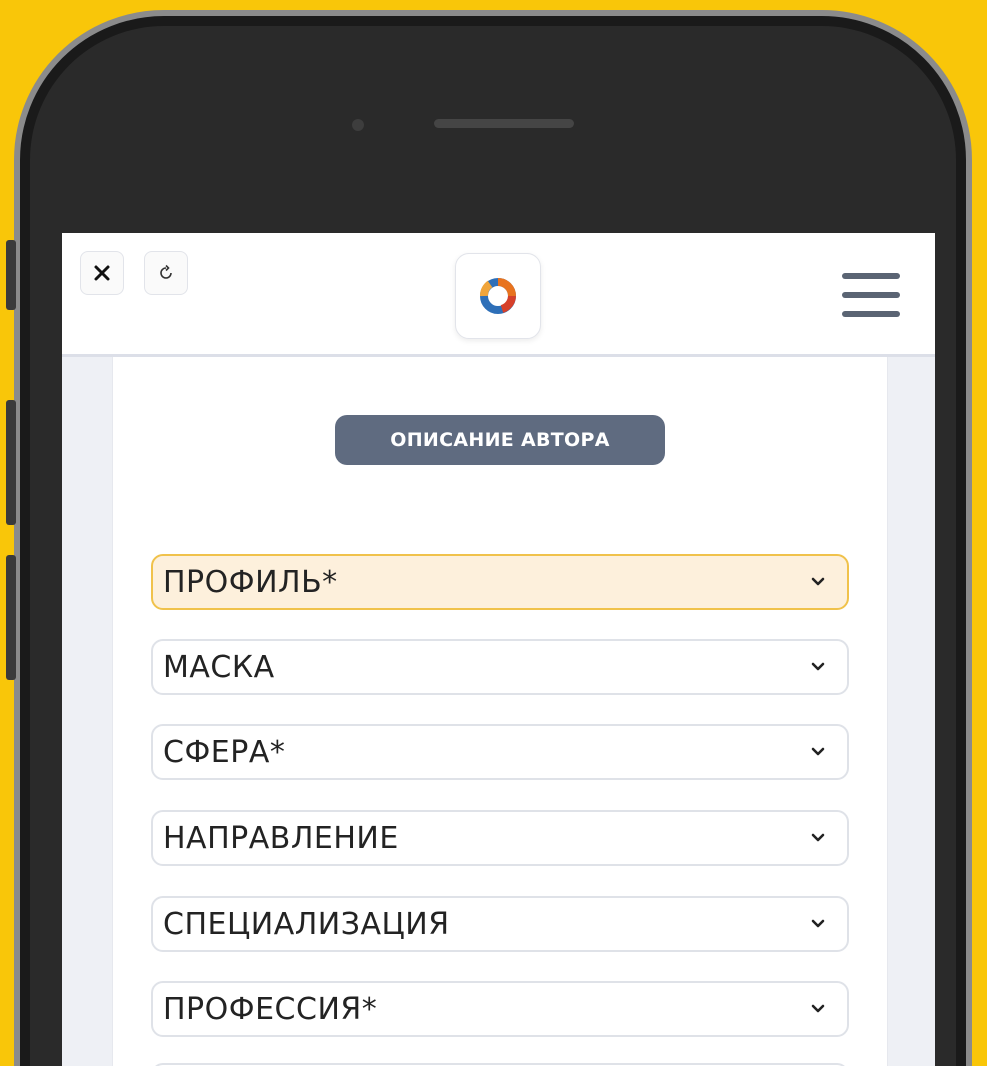  I want to click on field-label: ПРОФИЛЬ*, so click(250, 582).